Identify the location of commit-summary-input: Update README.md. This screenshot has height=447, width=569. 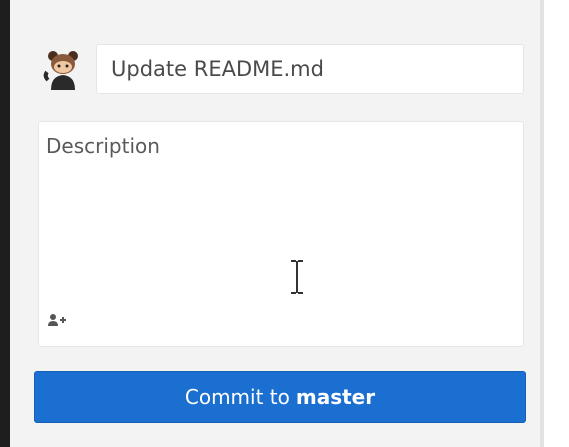
(310, 69).